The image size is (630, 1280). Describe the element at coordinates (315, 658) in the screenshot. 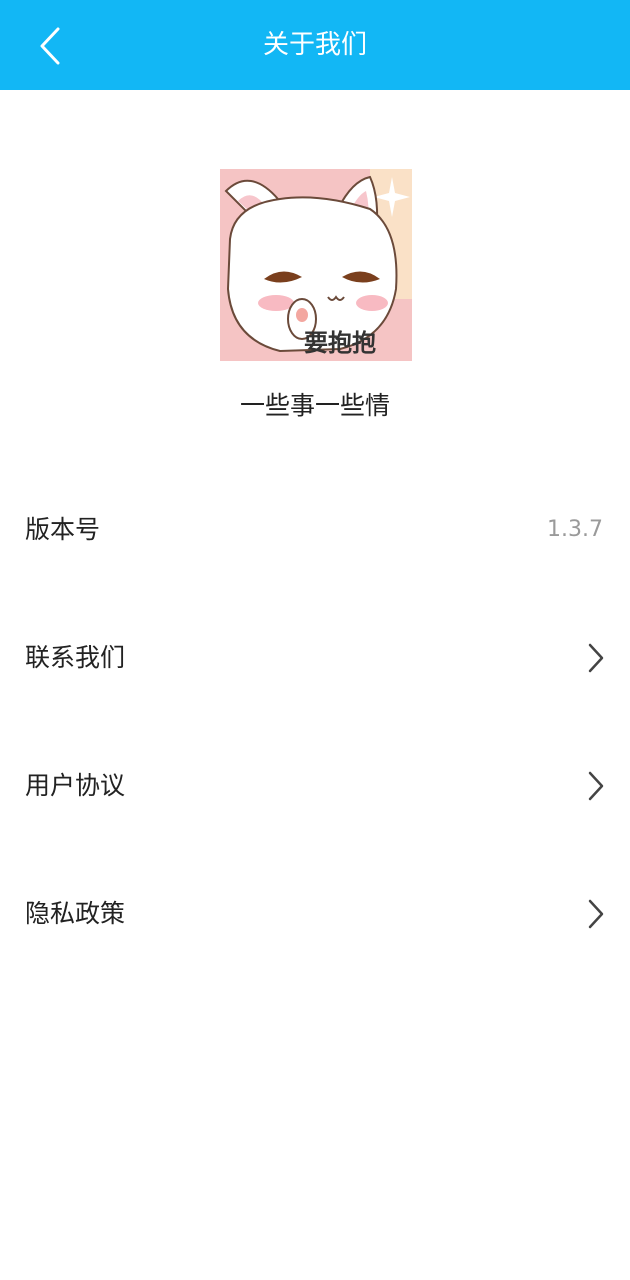

I see `contact-us-row: 联系我们` at that location.